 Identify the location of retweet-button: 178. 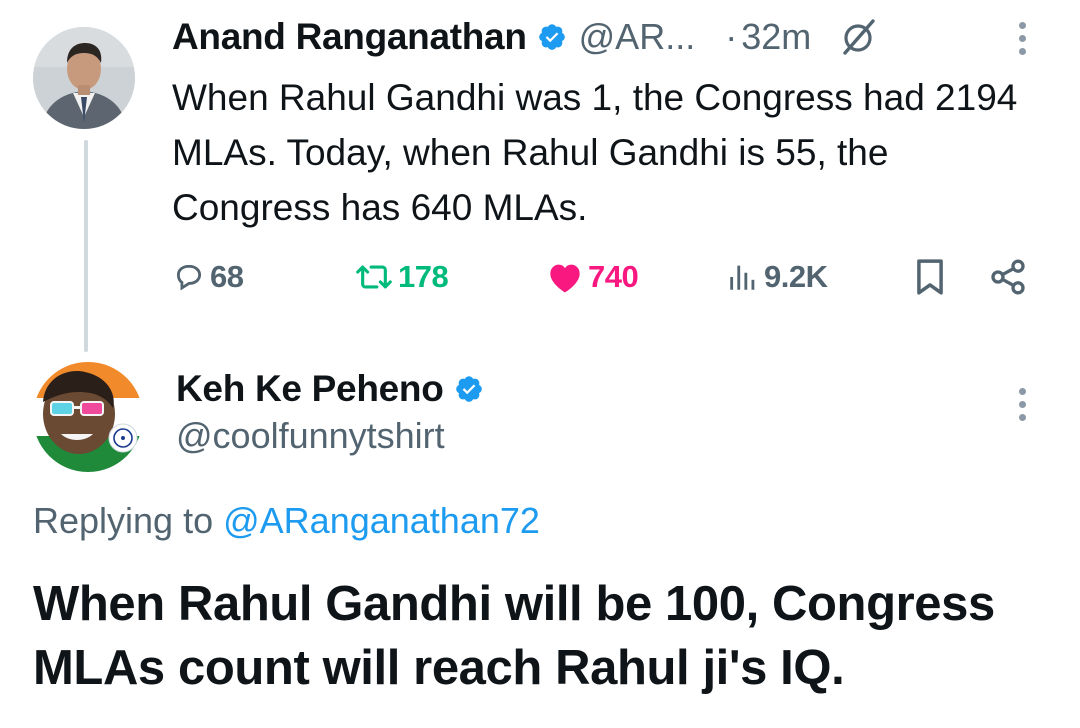
(401, 277).